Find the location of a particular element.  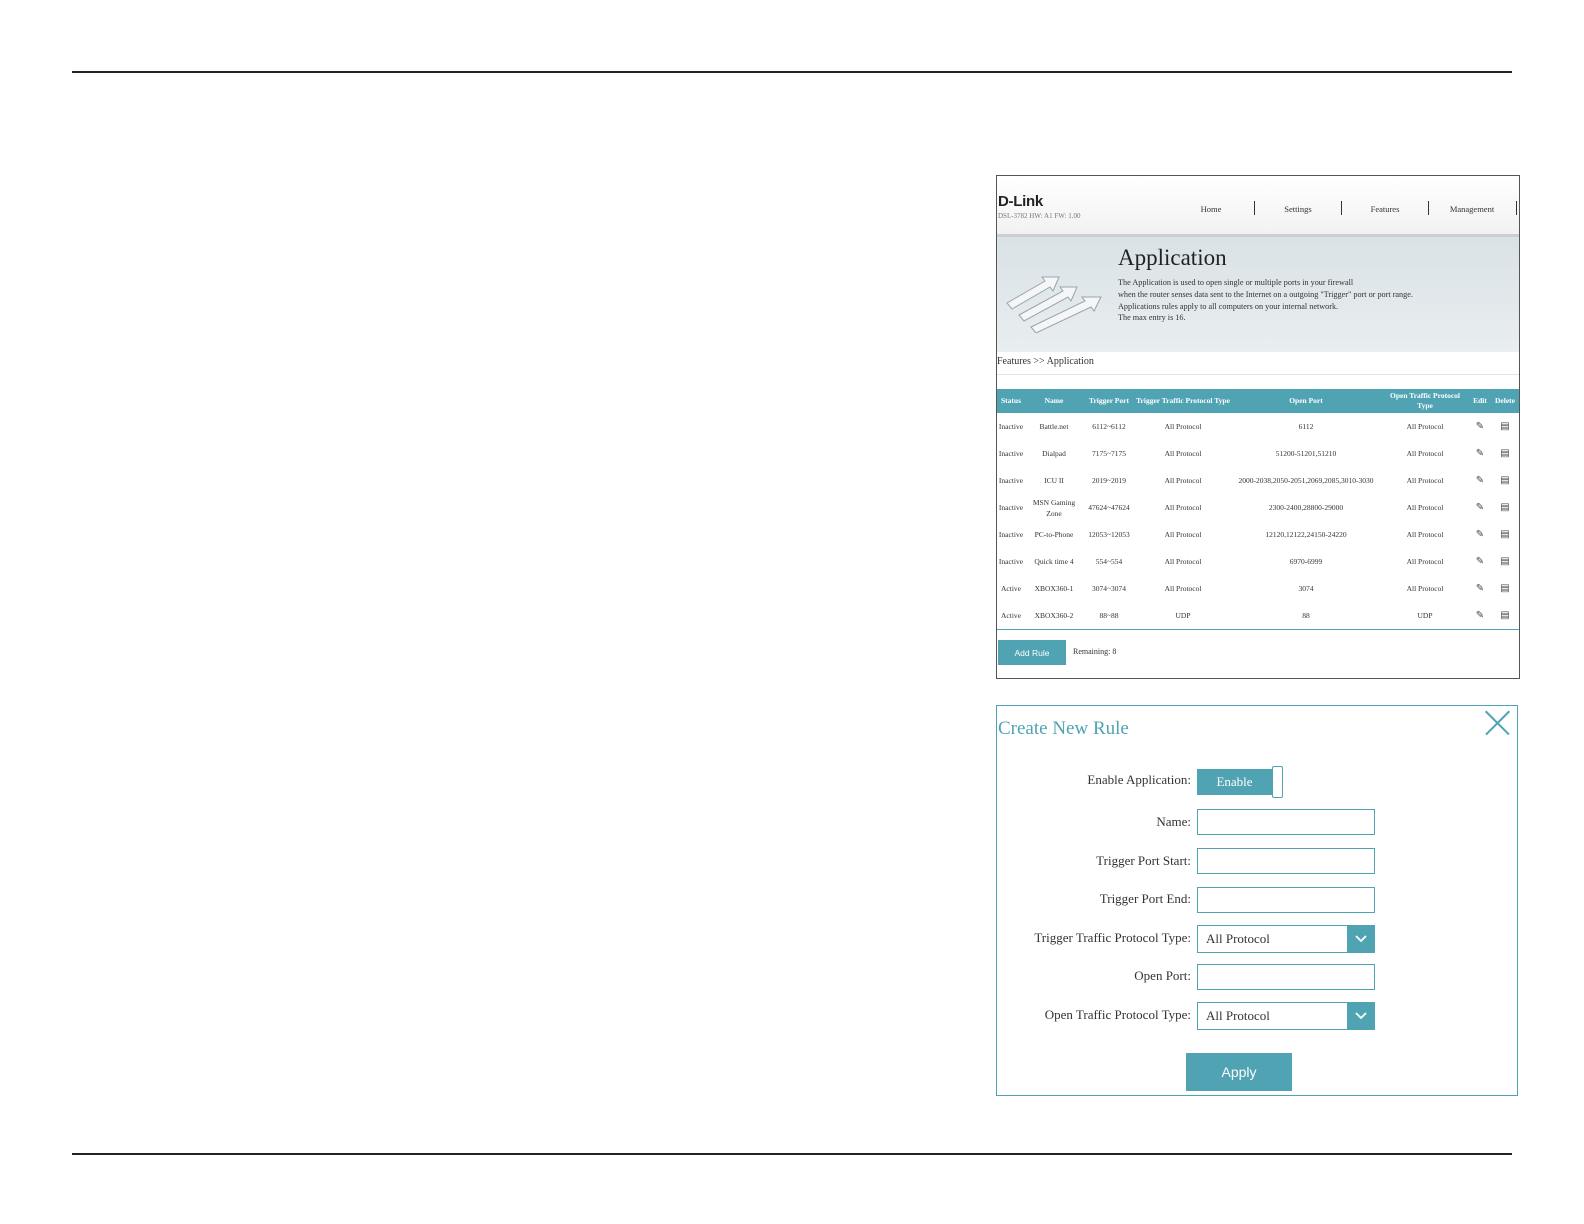

rule-trigger-port: 7175~7175 is located at coordinates (1109, 453).